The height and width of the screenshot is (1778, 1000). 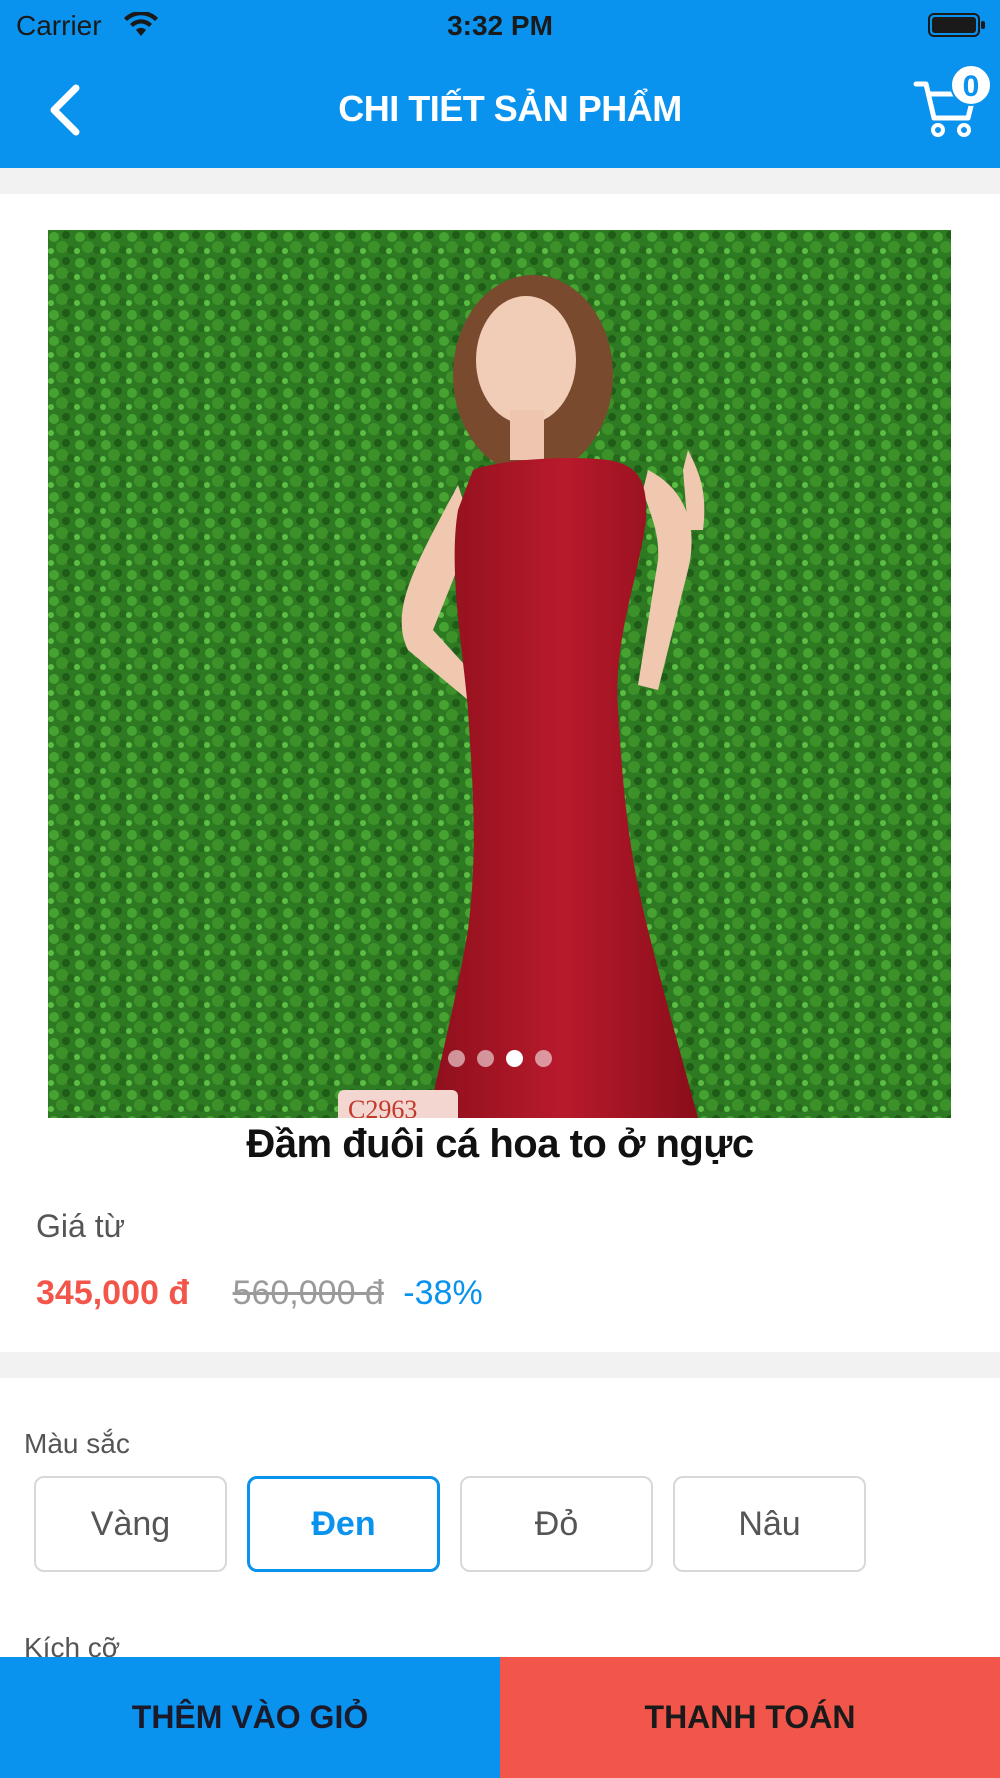 What do you see at coordinates (65, 110) in the screenshot?
I see `chevron-left-icon` at bounding box center [65, 110].